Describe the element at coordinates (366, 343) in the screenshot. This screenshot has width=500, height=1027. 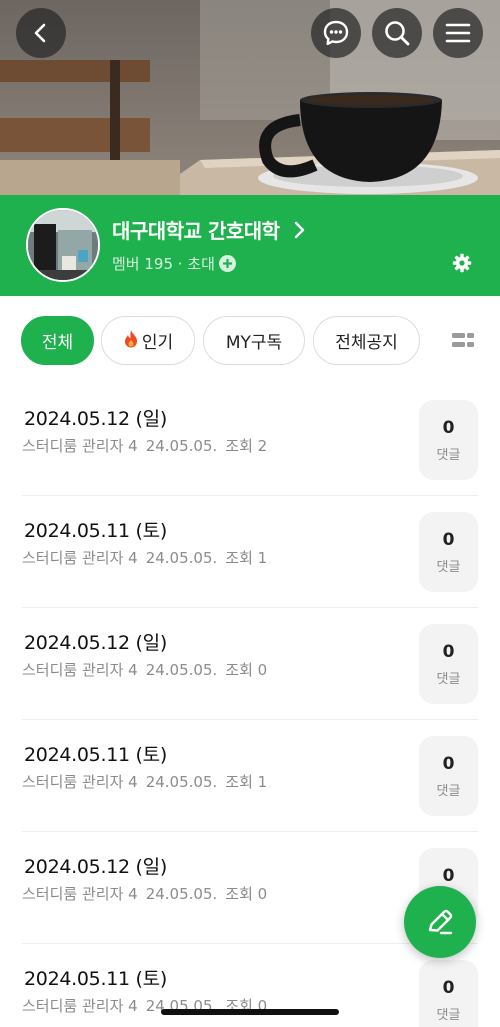
I see `tab-notices-label: 전체공지` at that location.